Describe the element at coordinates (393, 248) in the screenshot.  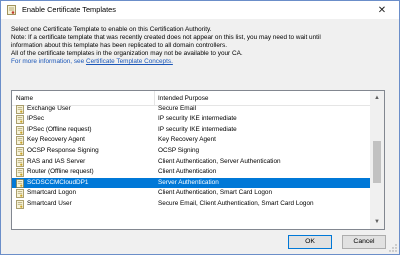
I see `resize-grip-icon` at that location.